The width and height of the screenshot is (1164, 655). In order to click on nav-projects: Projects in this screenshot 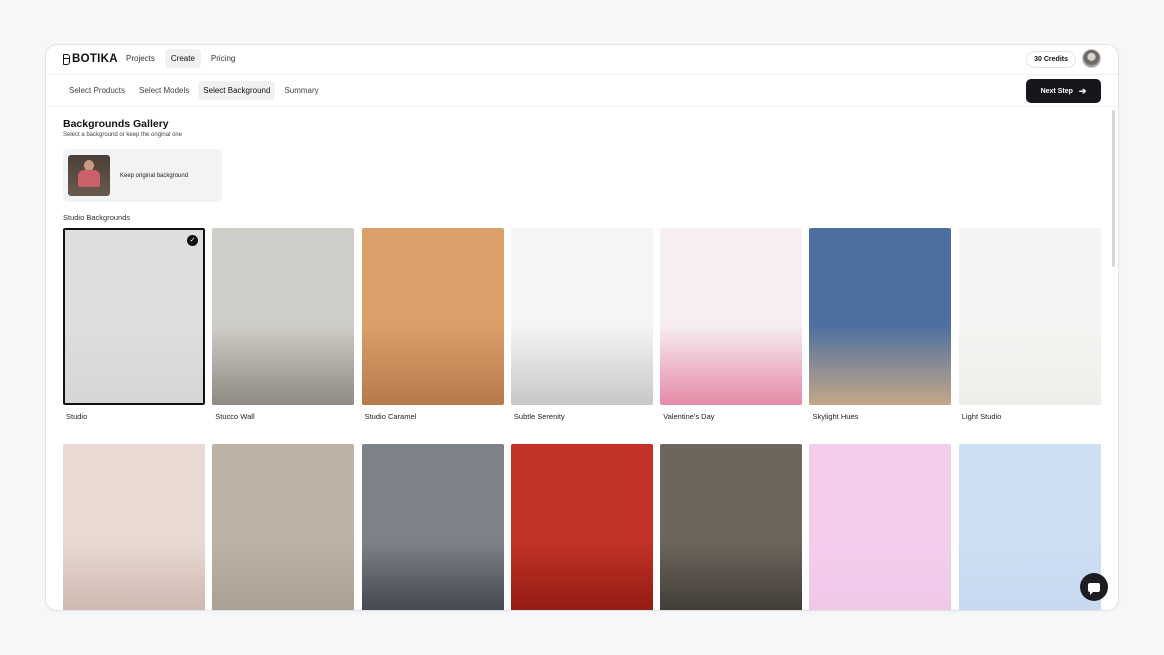, I will do `click(140, 58)`.